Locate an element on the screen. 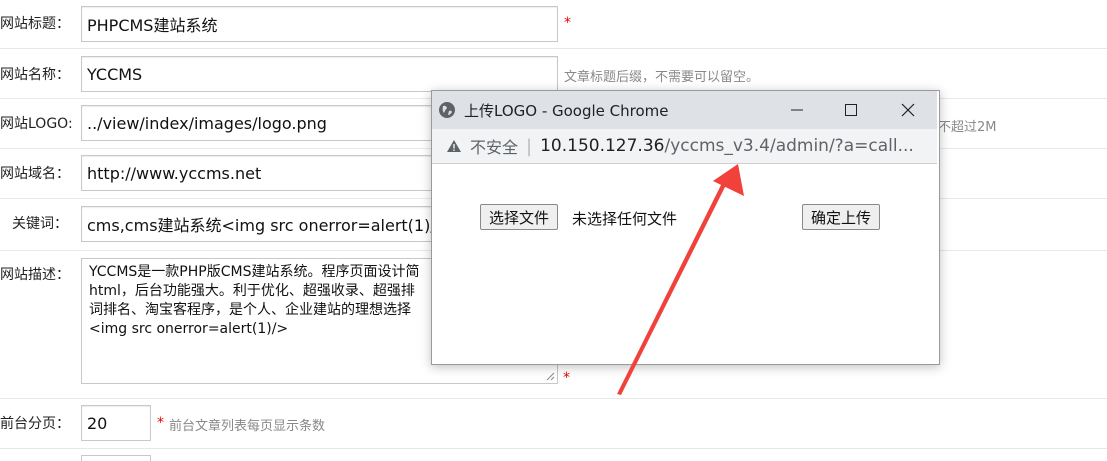 The image size is (1107, 461). minimize-icon is located at coordinates (797, 110).